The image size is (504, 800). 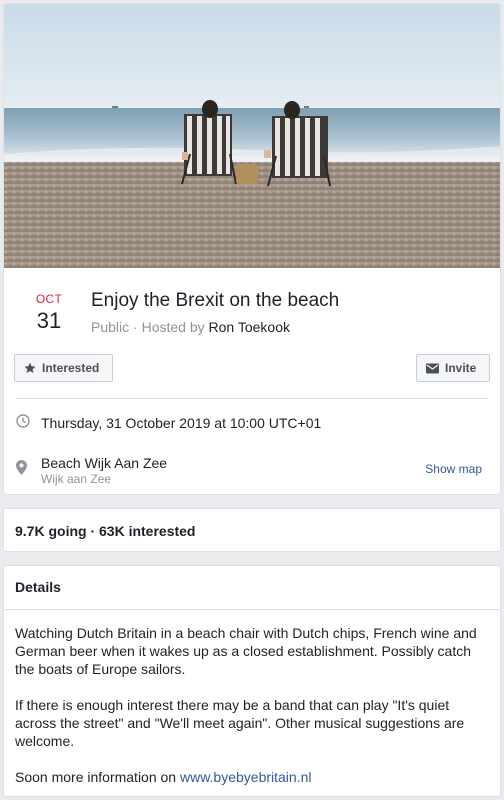 What do you see at coordinates (461, 368) in the screenshot?
I see `invite-label: Invite` at bounding box center [461, 368].